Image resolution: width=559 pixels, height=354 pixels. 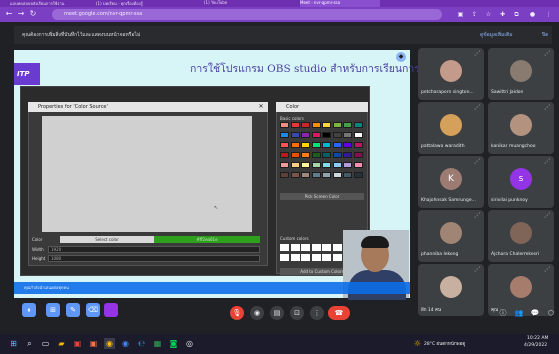 I want to click on pick-screen-color-button: Pick Screen Color, so click(x=322, y=196).